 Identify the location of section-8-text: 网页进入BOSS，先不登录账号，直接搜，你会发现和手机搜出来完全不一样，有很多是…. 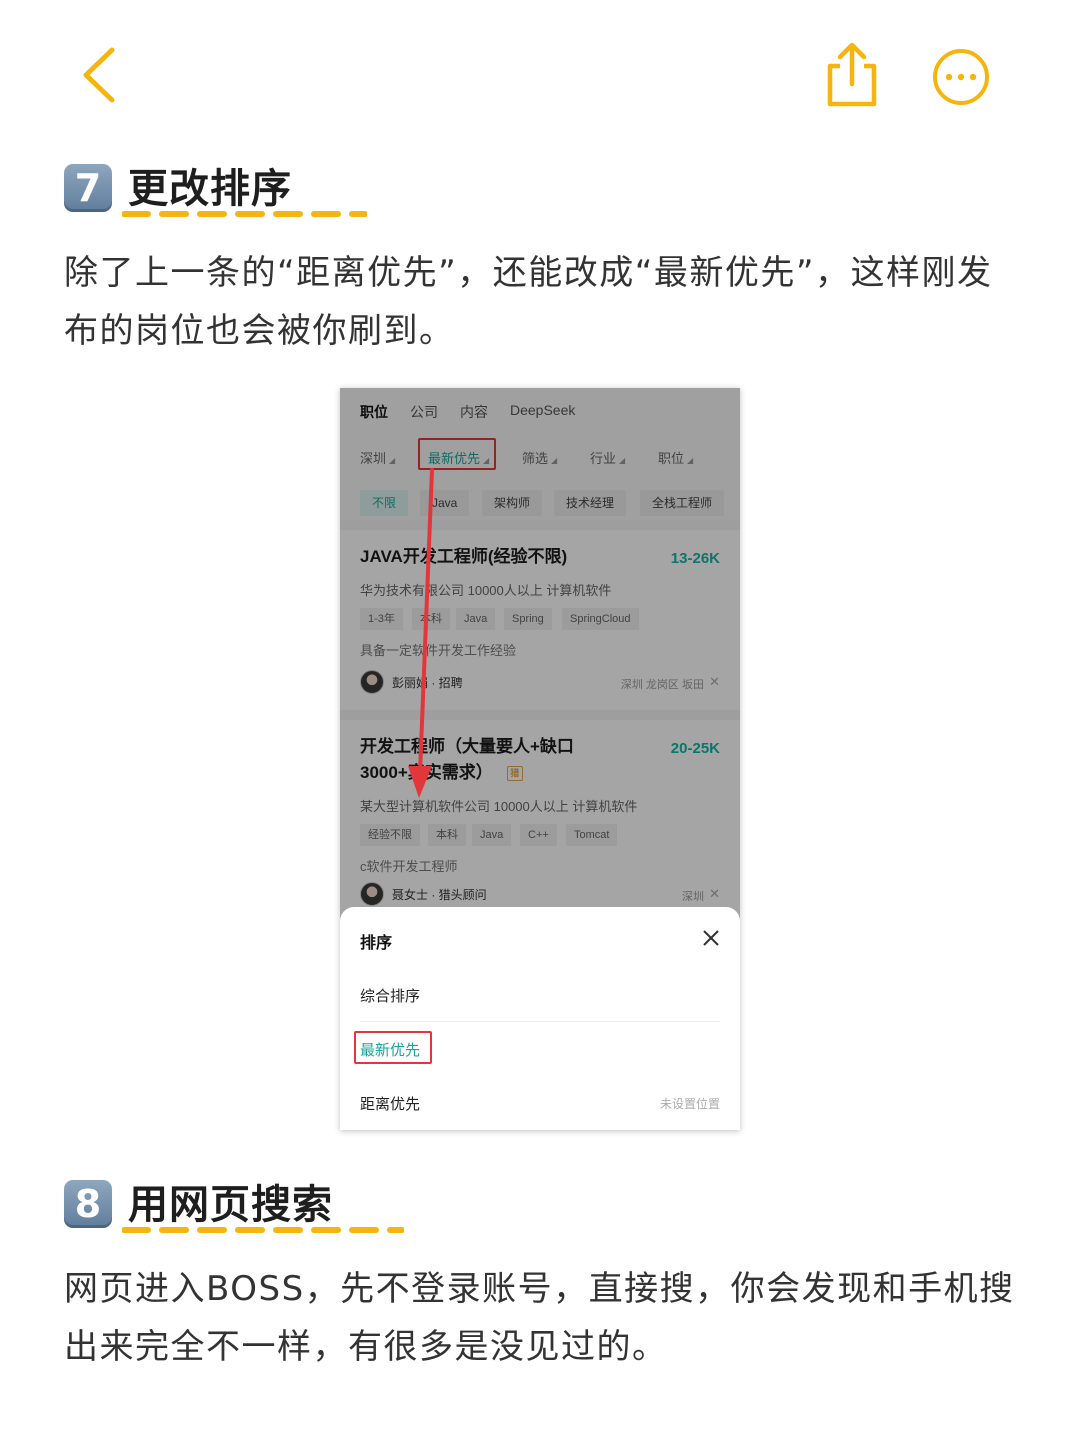
(539, 1318).